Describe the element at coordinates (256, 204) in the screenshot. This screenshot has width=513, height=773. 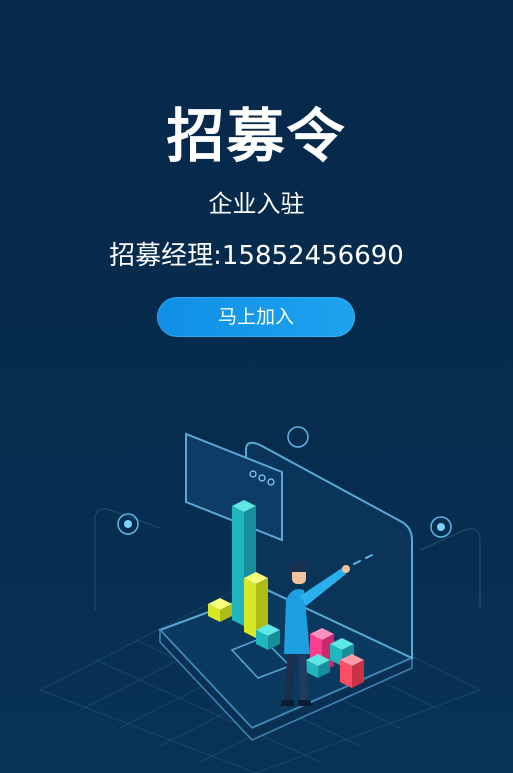
I see `page-subtitle: 企业入驻` at that location.